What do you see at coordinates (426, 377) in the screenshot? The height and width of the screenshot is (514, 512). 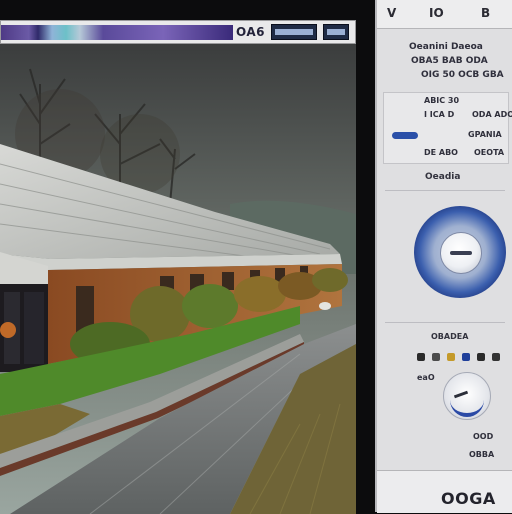 I see `swatch-label: eaO` at bounding box center [426, 377].